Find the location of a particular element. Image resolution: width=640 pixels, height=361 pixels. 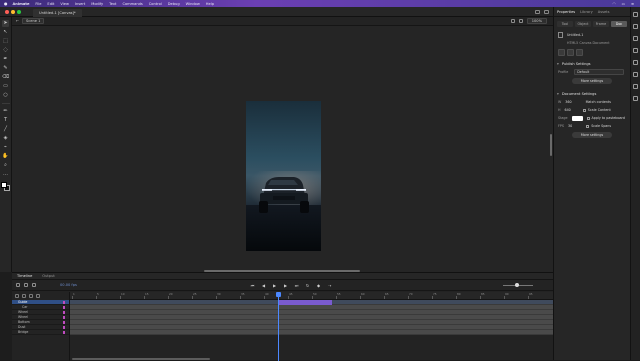

frame-ruler: 1 5 10 15 20 25 30 35 40 45 50 55 60 65 70 75 80 85 90 95 is located at coordinates (311, 296).